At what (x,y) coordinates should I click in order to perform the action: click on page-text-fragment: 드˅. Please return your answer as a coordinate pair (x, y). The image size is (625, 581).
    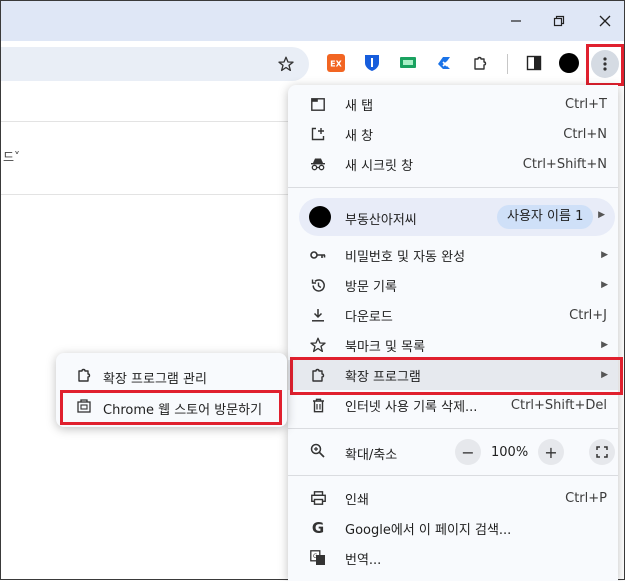
    Looking at the image, I should click on (12, 157).